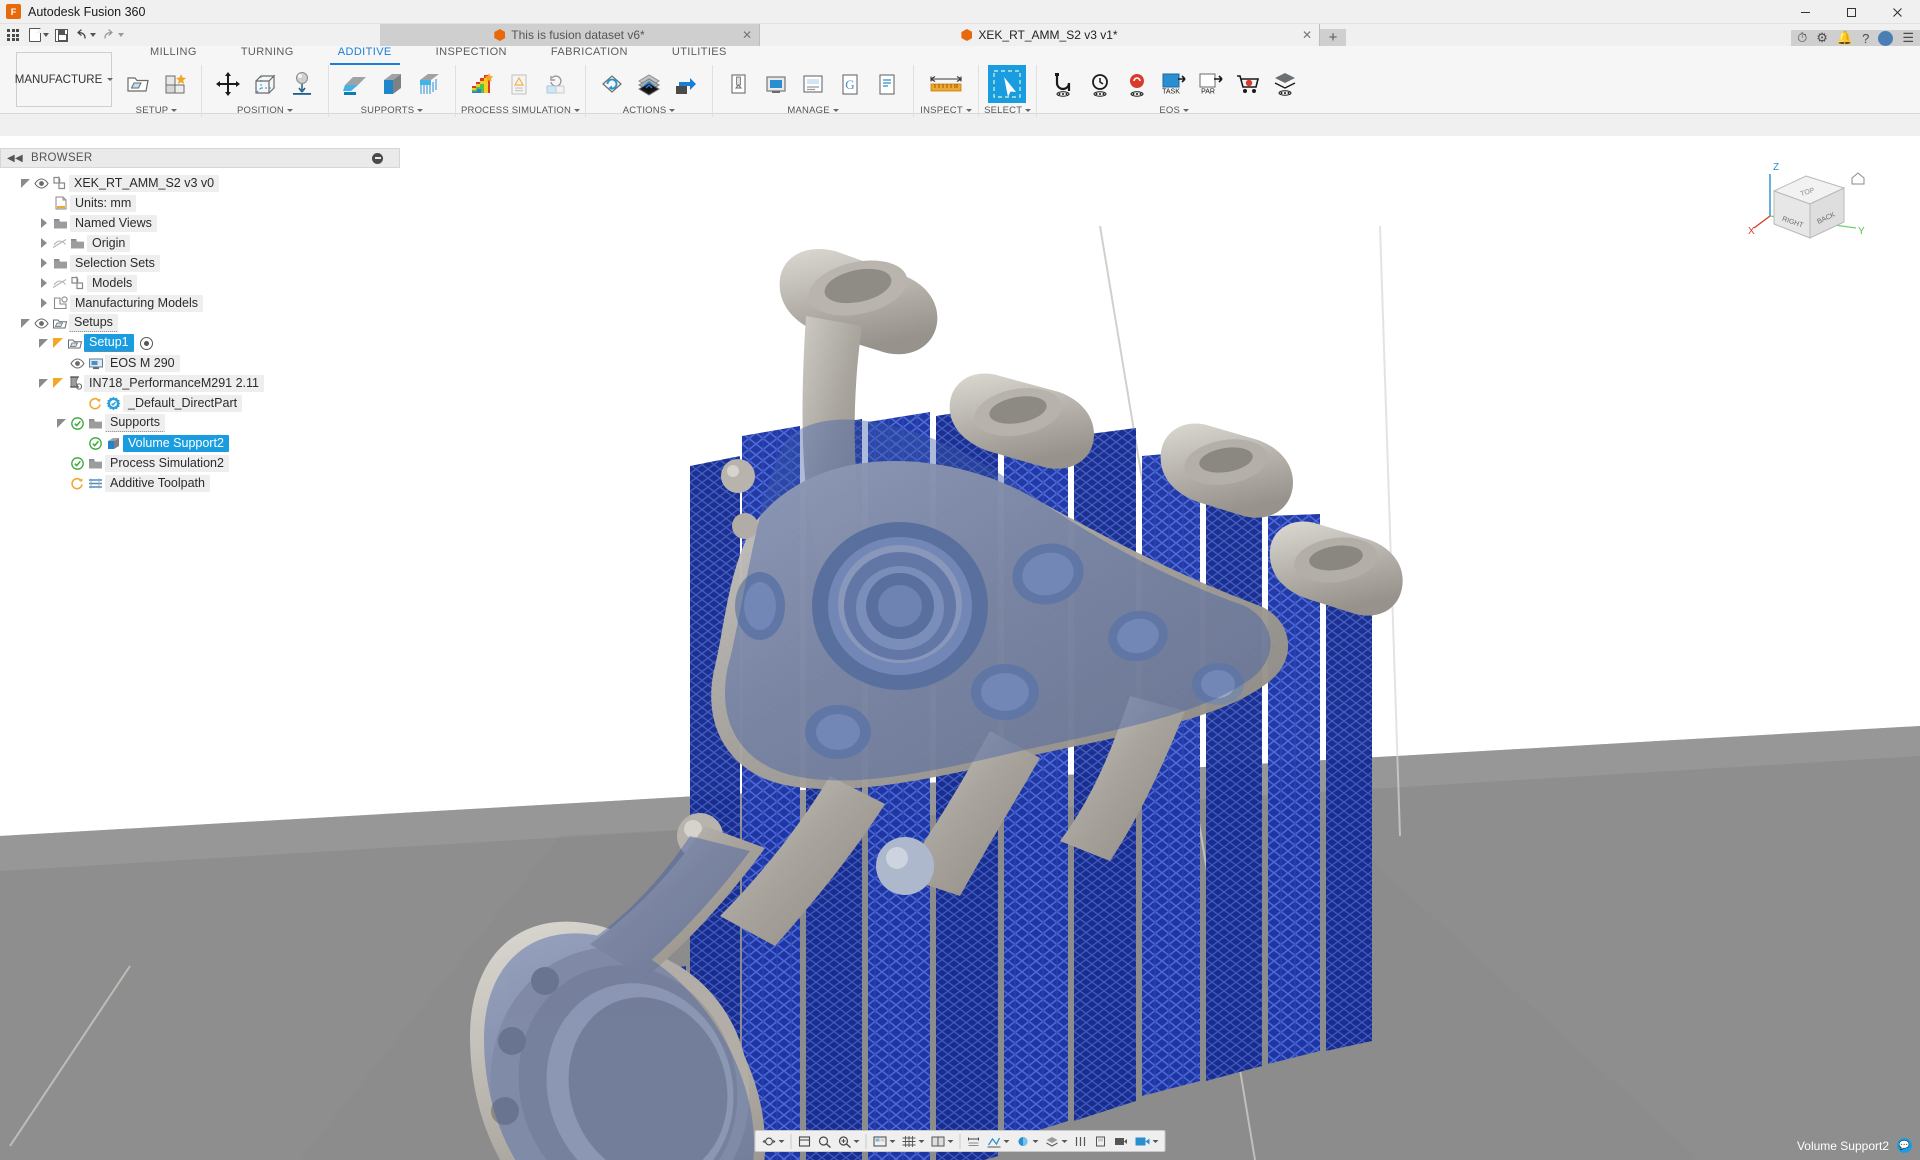  I want to click on eos-stack-icon, so click(1285, 84).